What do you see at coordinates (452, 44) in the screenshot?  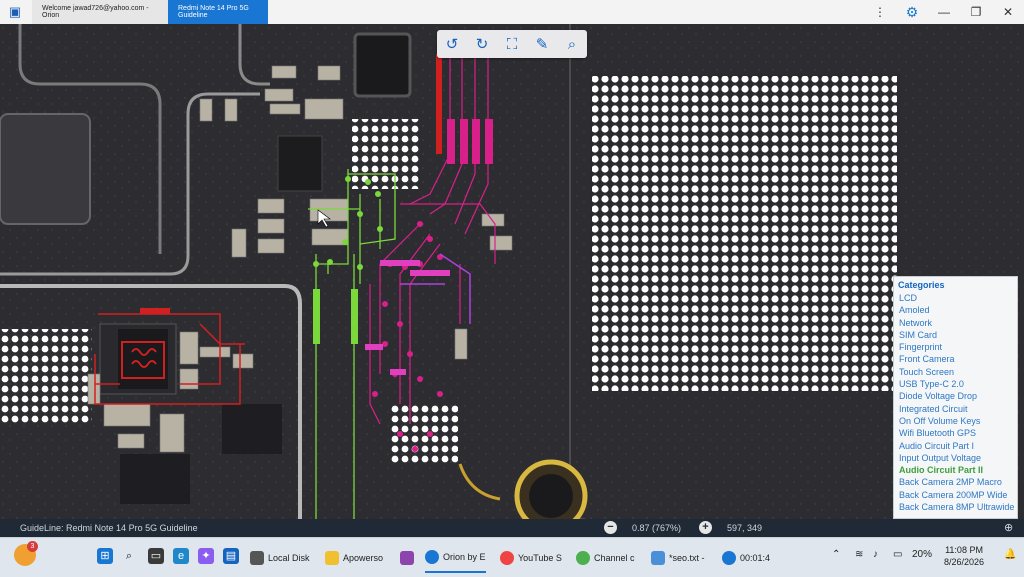 I see `rotate-left-icon: ↺` at bounding box center [452, 44].